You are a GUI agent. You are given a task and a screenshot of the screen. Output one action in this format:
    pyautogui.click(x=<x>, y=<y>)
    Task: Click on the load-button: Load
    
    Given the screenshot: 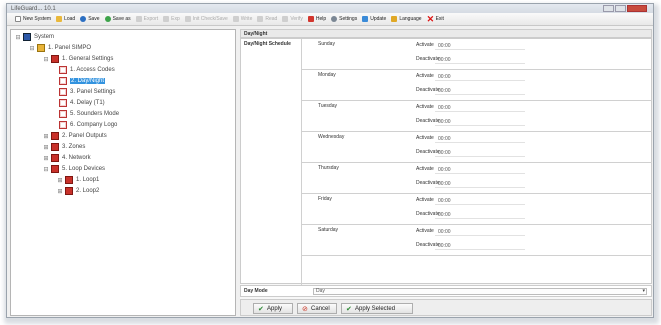 What is the action you would take?
    pyautogui.click(x=65, y=19)
    